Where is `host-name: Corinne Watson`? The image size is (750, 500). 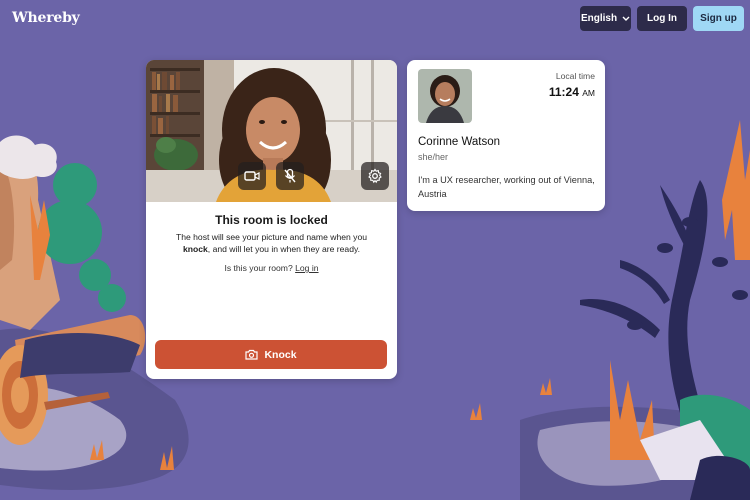 host-name: Corinne Watson is located at coordinates (459, 142).